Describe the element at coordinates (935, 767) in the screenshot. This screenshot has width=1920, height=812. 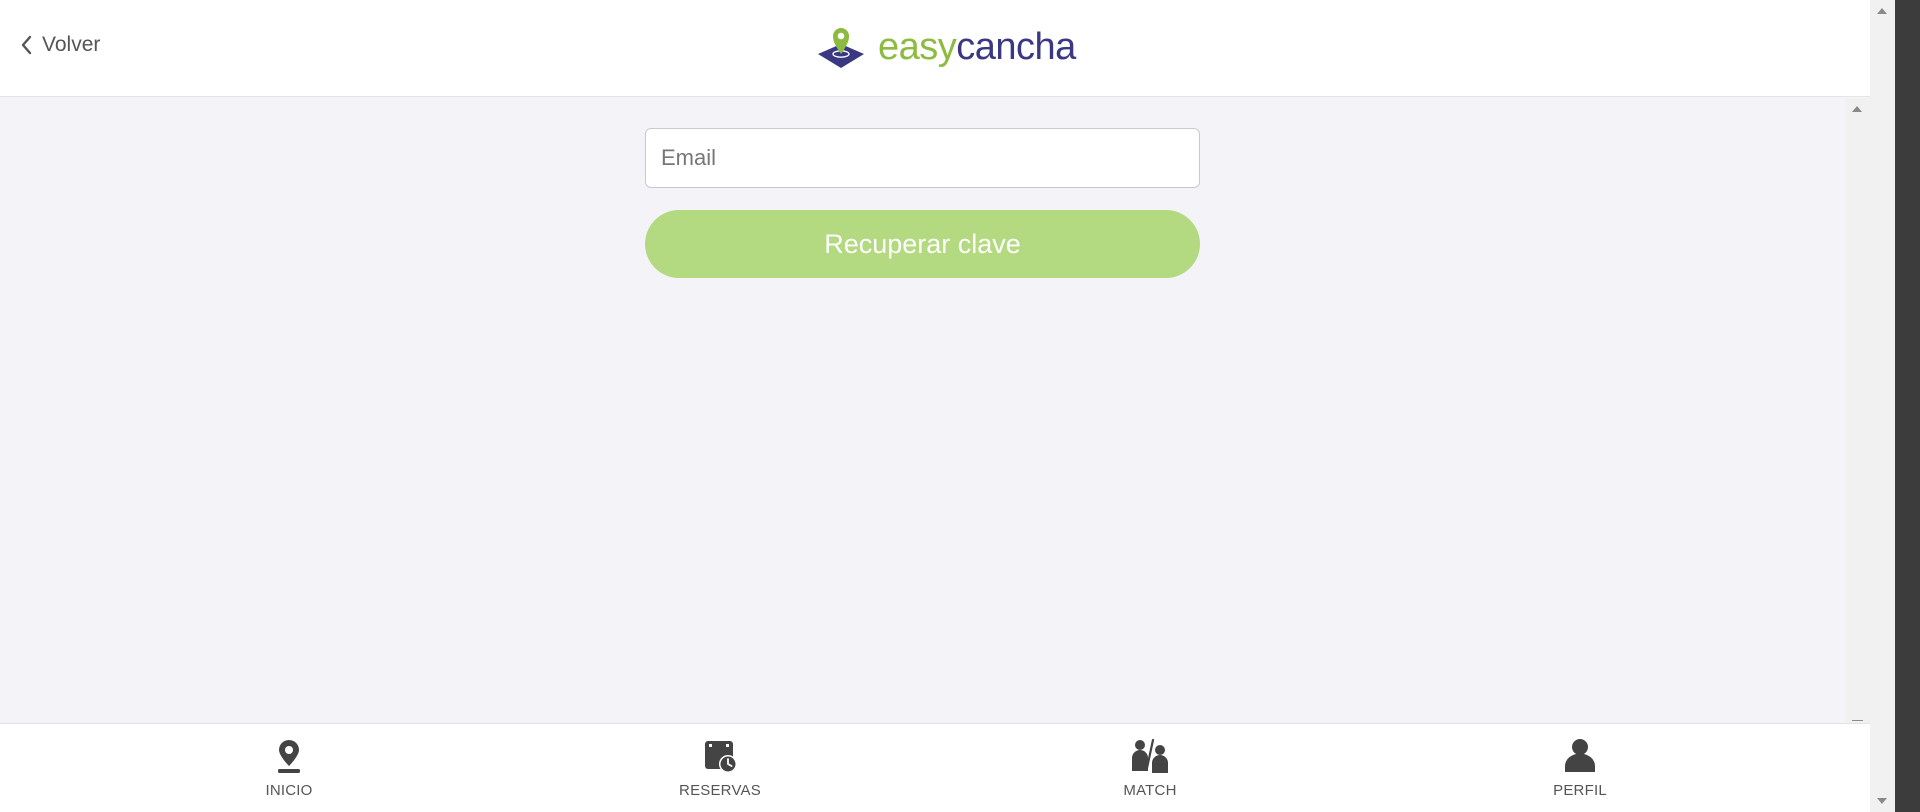
I see `bottom-navigation: INICIO RESERVAS MATCH PERFIL` at that location.